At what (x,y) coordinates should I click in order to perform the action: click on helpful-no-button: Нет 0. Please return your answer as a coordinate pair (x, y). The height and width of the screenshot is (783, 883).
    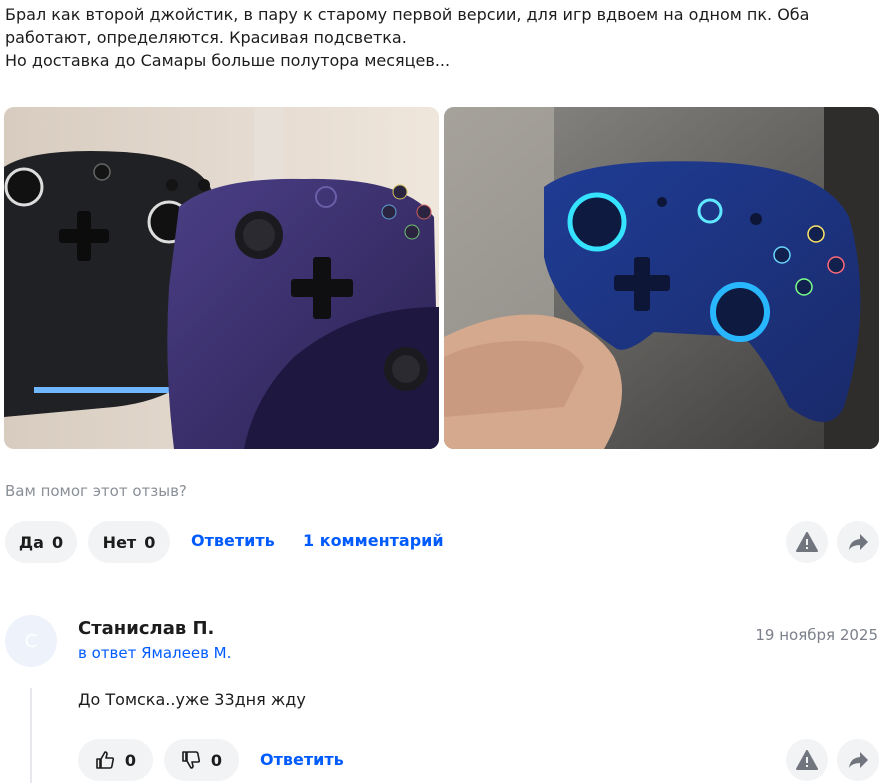
    Looking at the image, I should click on (129, 542).